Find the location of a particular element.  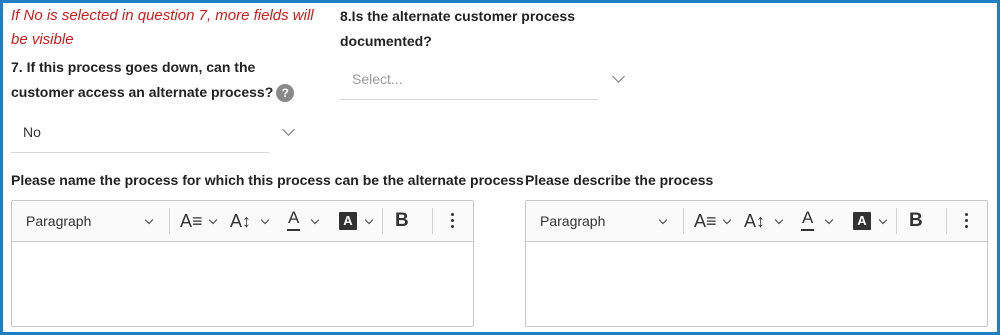

q7-select-value: No is located at coordinates (32, 132).